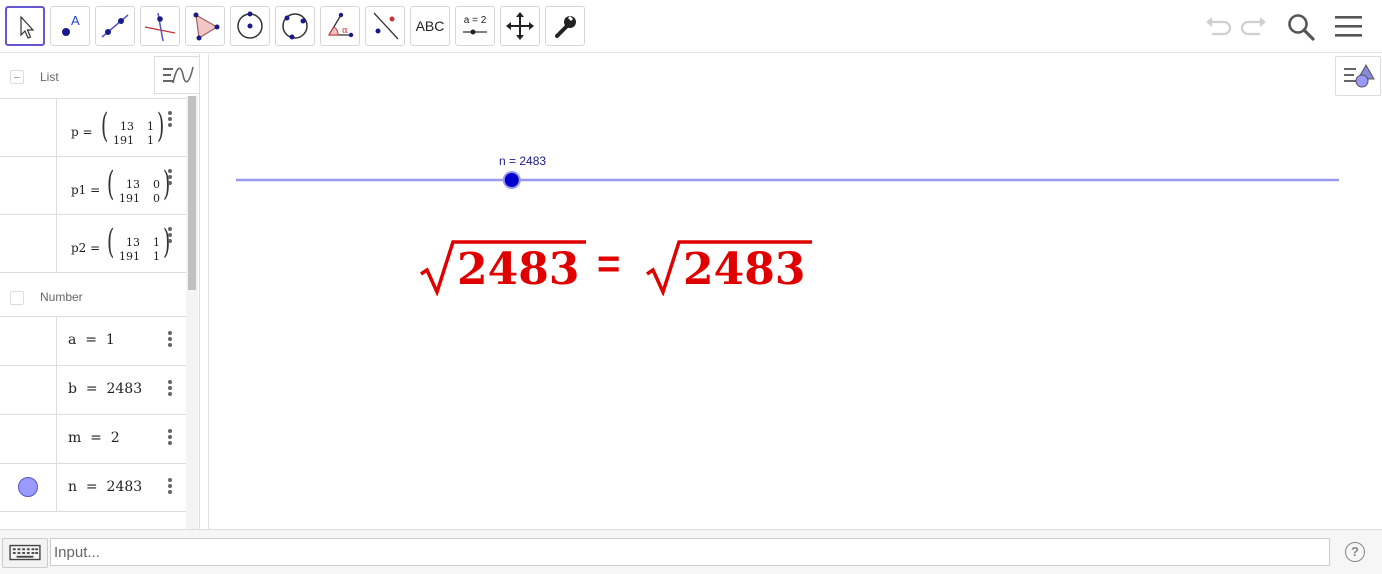 This screenshot has height=574, width=1382. What do you see at coordinates (86, 248) in the screenshot?
I see `matrix-name: p2 =` at bounding box center [86, 248].